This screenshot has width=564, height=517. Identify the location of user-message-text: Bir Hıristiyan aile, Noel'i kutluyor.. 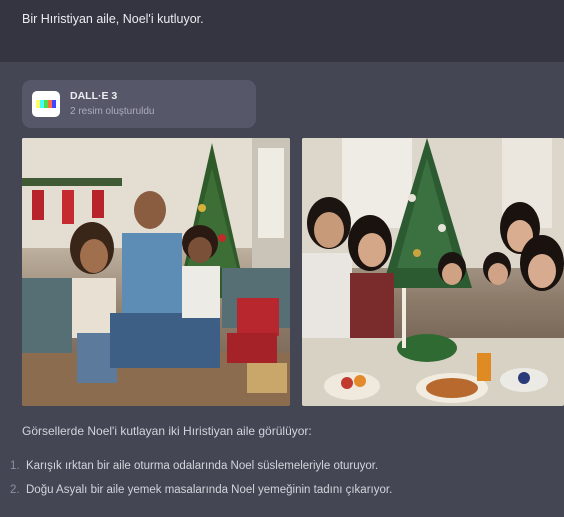
(113, 19).